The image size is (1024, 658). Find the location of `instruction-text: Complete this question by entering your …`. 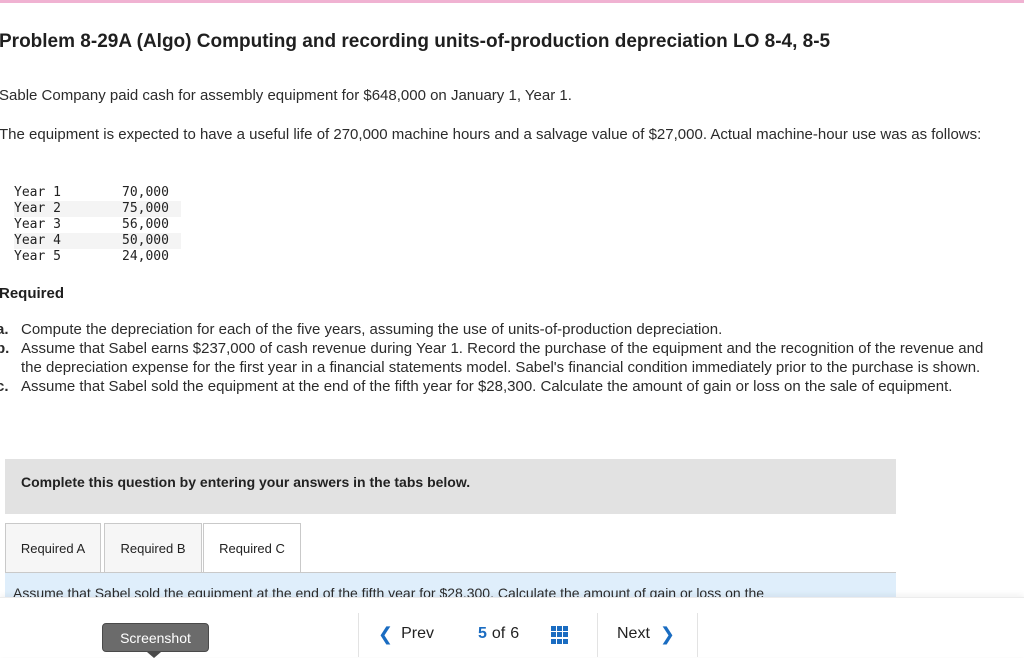

instruction-text: Complete this question by entering your … is located at coordinates (246, 482).